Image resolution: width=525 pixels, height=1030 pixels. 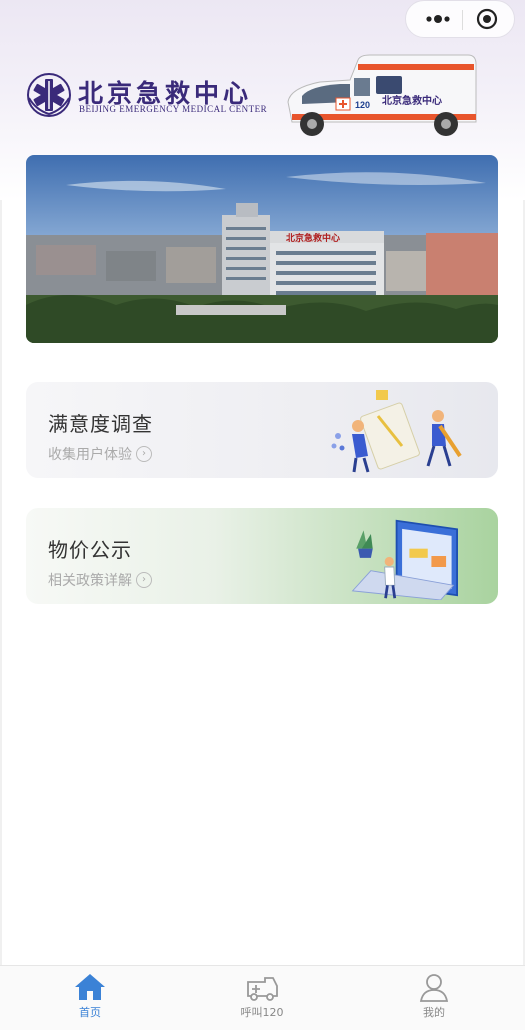 I want to click on star-of-life-icon, so click(x=49, y=95).